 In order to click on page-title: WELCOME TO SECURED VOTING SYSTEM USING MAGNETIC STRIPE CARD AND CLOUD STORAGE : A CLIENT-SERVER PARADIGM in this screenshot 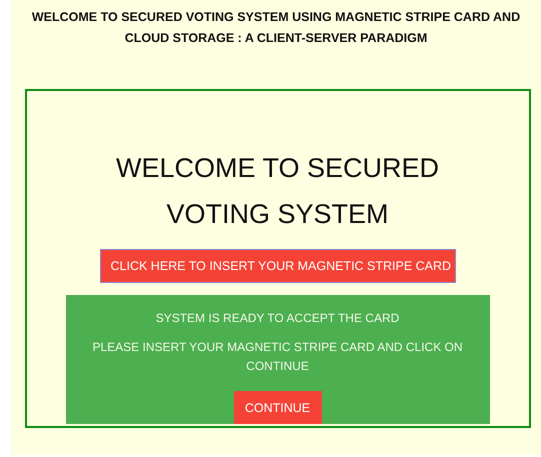, I will do `click(276, 28)`.